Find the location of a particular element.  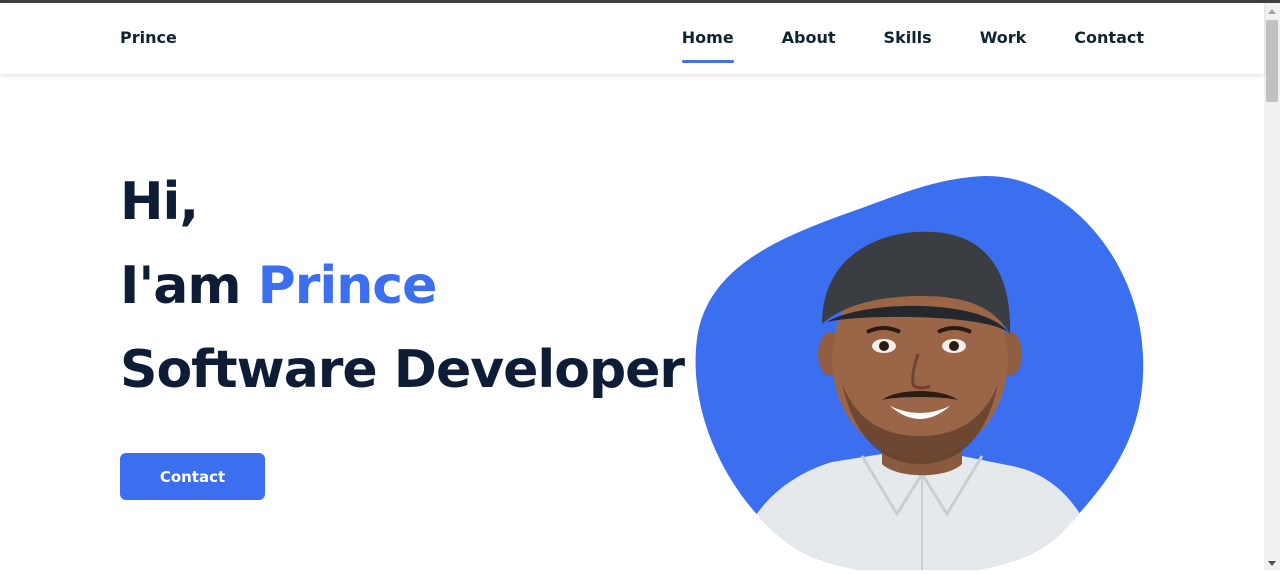

nav-menu: Home About Skills Work Contact is located at coordinates (912, 45).